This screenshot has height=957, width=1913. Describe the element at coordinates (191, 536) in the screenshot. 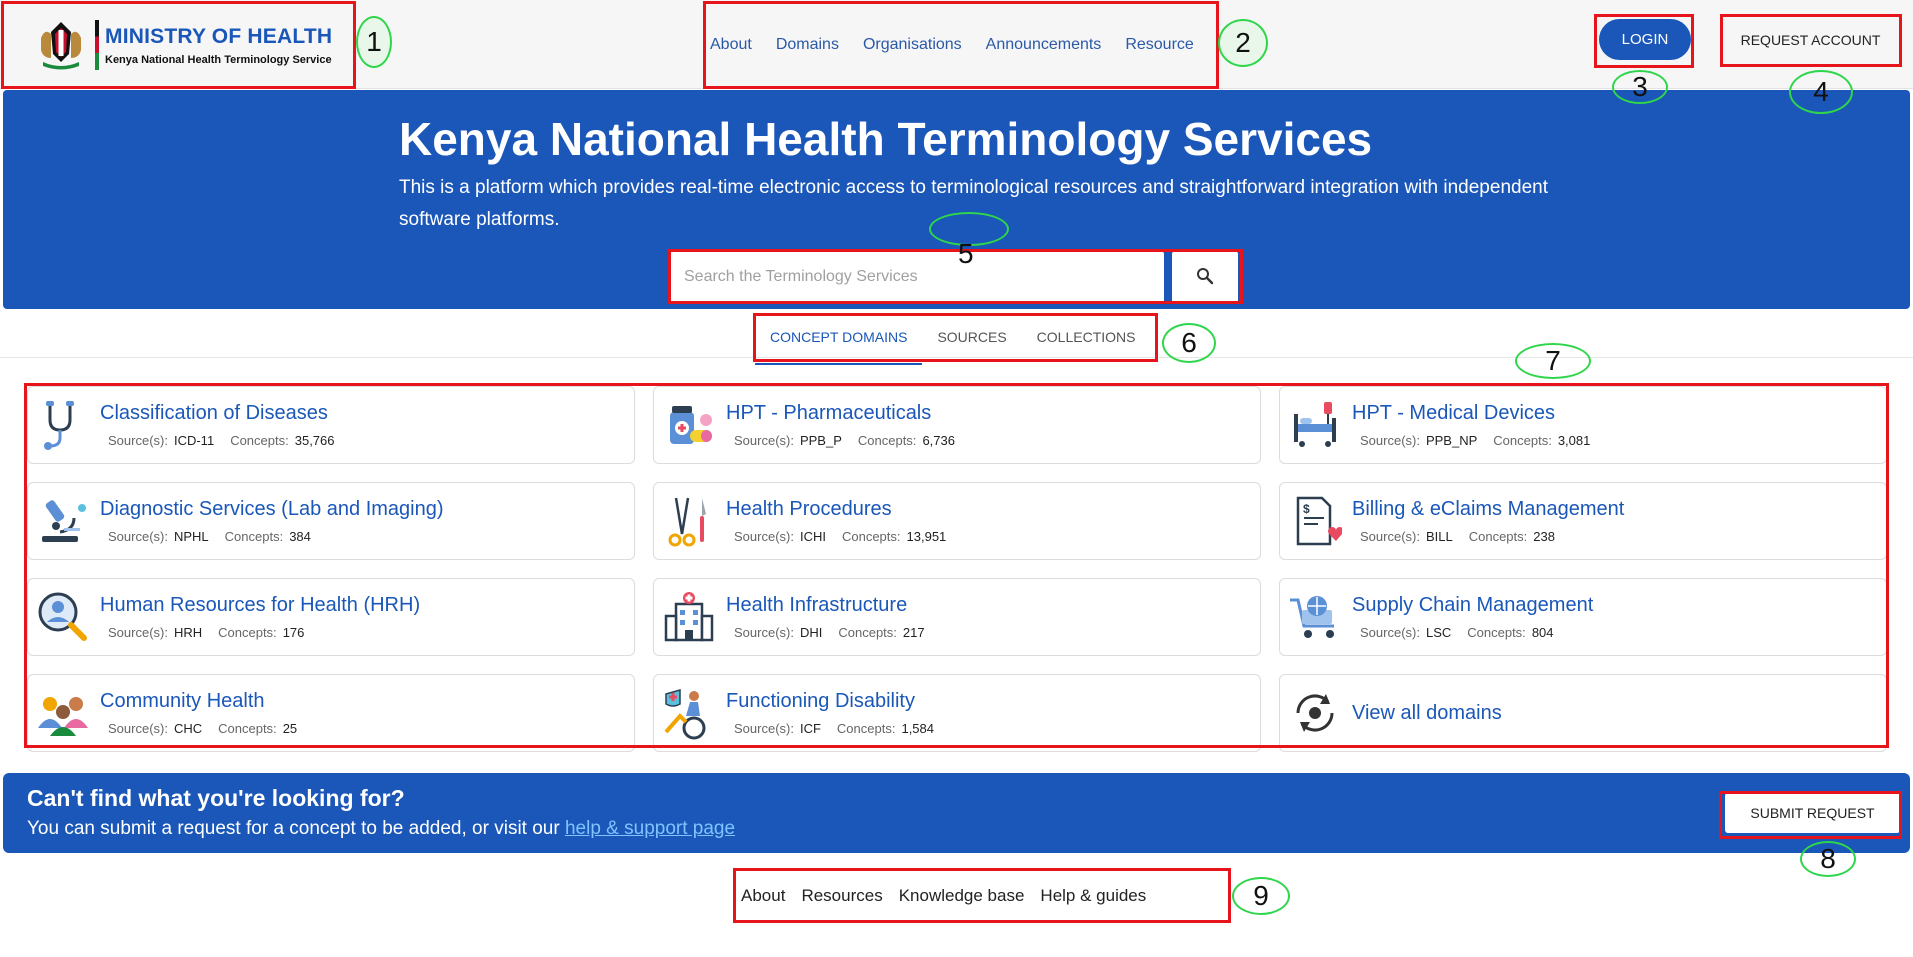

I see `domain-source: NPHL` at that location.